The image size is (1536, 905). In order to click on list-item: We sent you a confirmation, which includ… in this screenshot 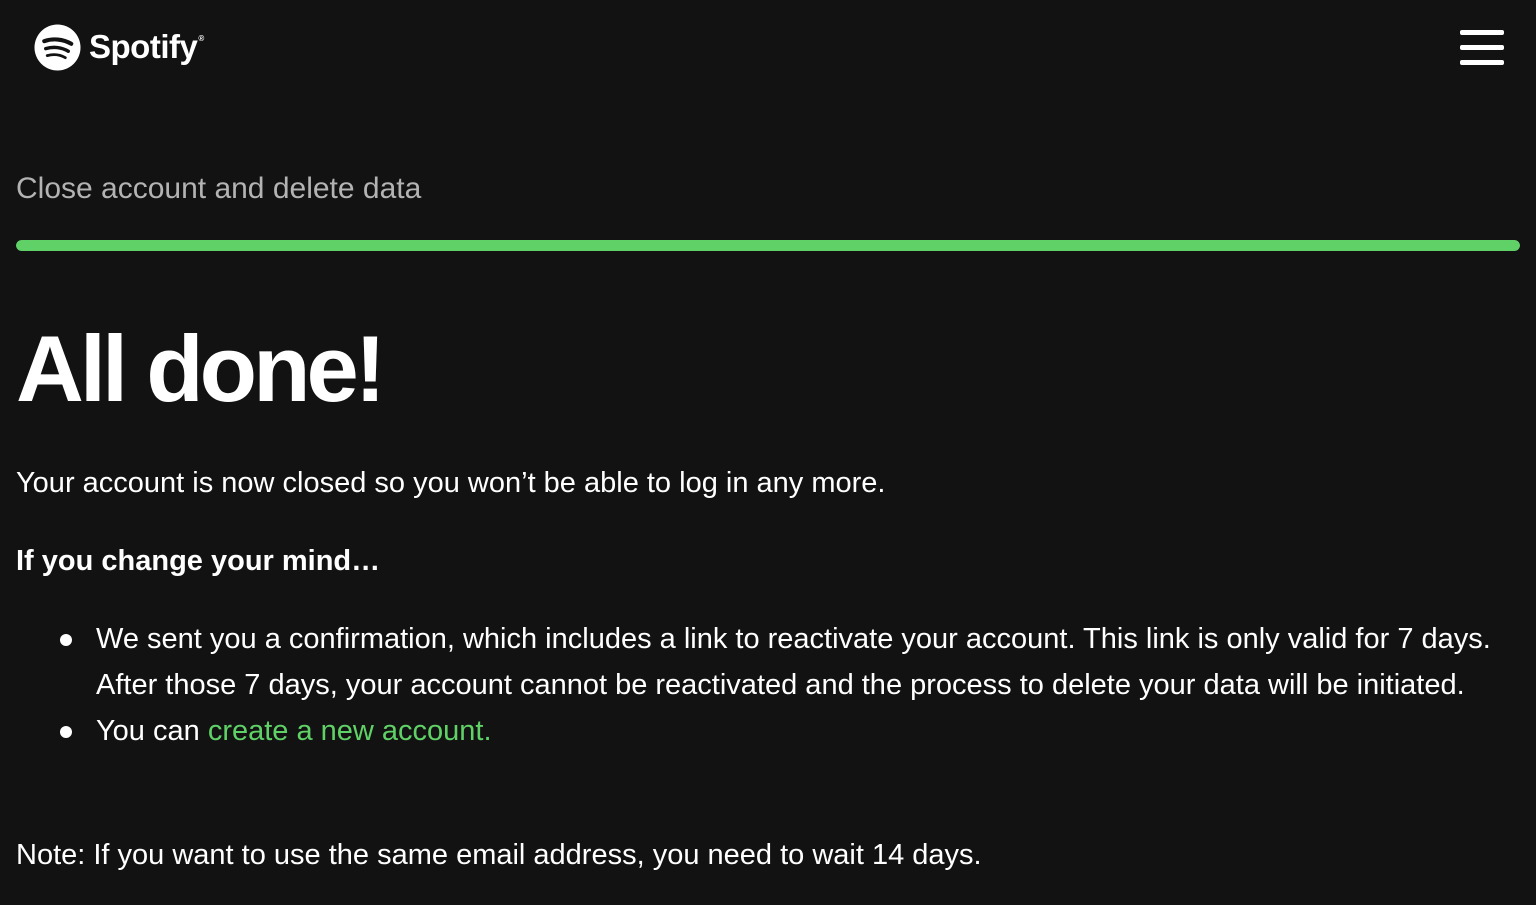, I will do `click(783, 662)`.